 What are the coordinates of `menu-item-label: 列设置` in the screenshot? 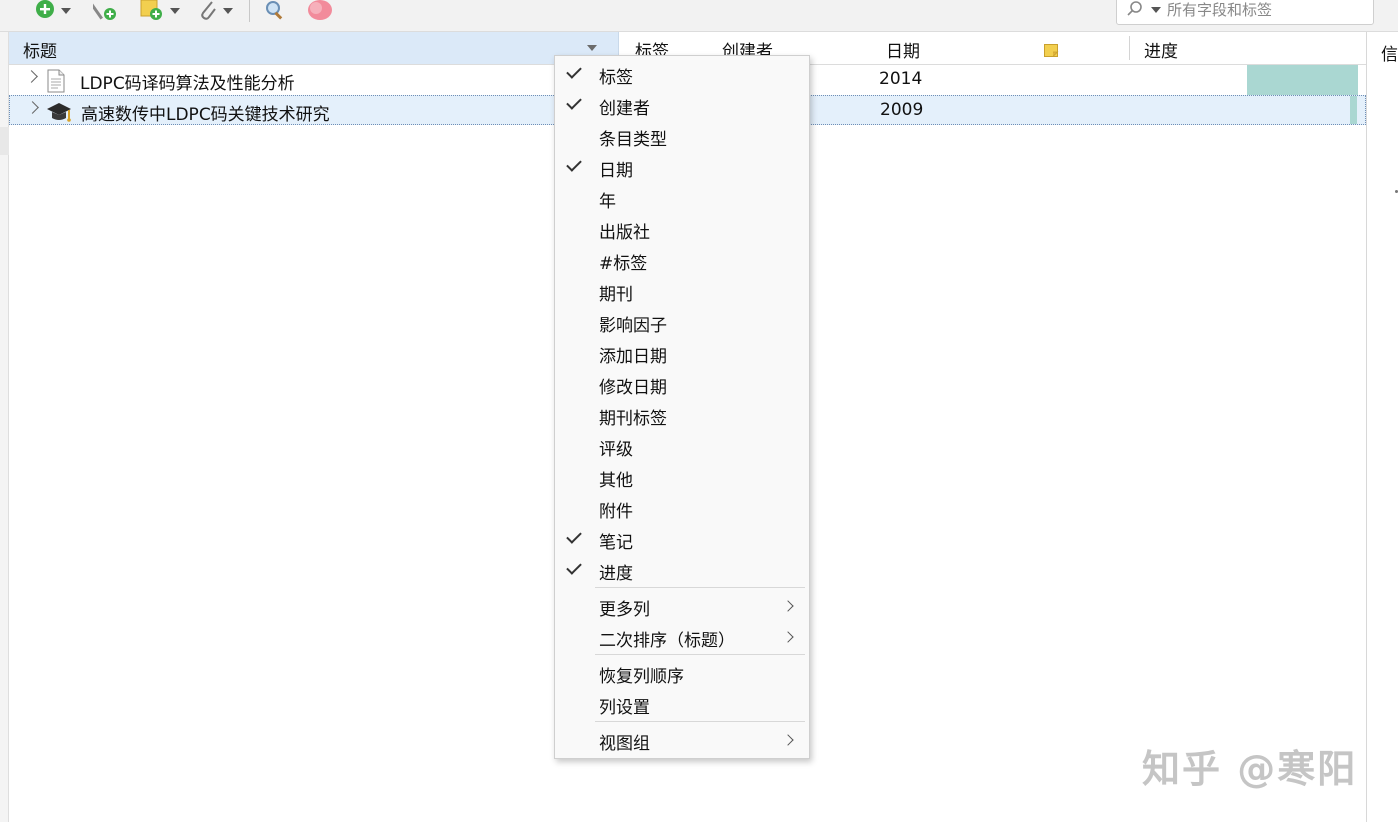 It's located at (624, 708).